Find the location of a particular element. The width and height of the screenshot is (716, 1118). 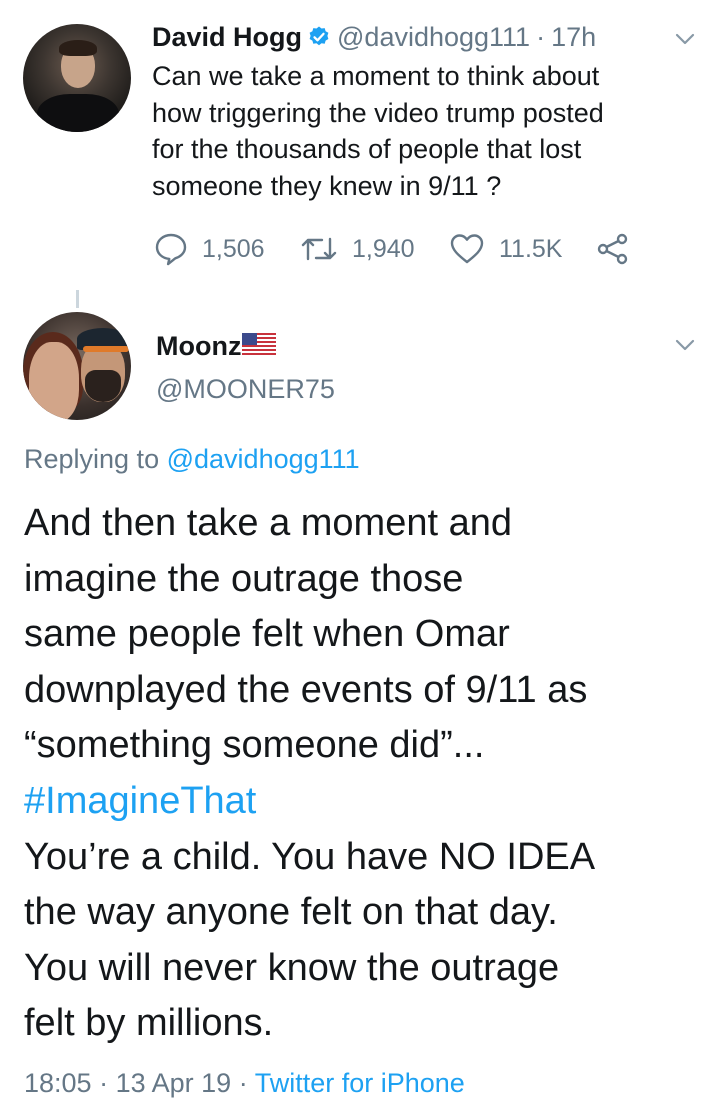

retweet-count: 1,940 is located at coordinates (383, 248).